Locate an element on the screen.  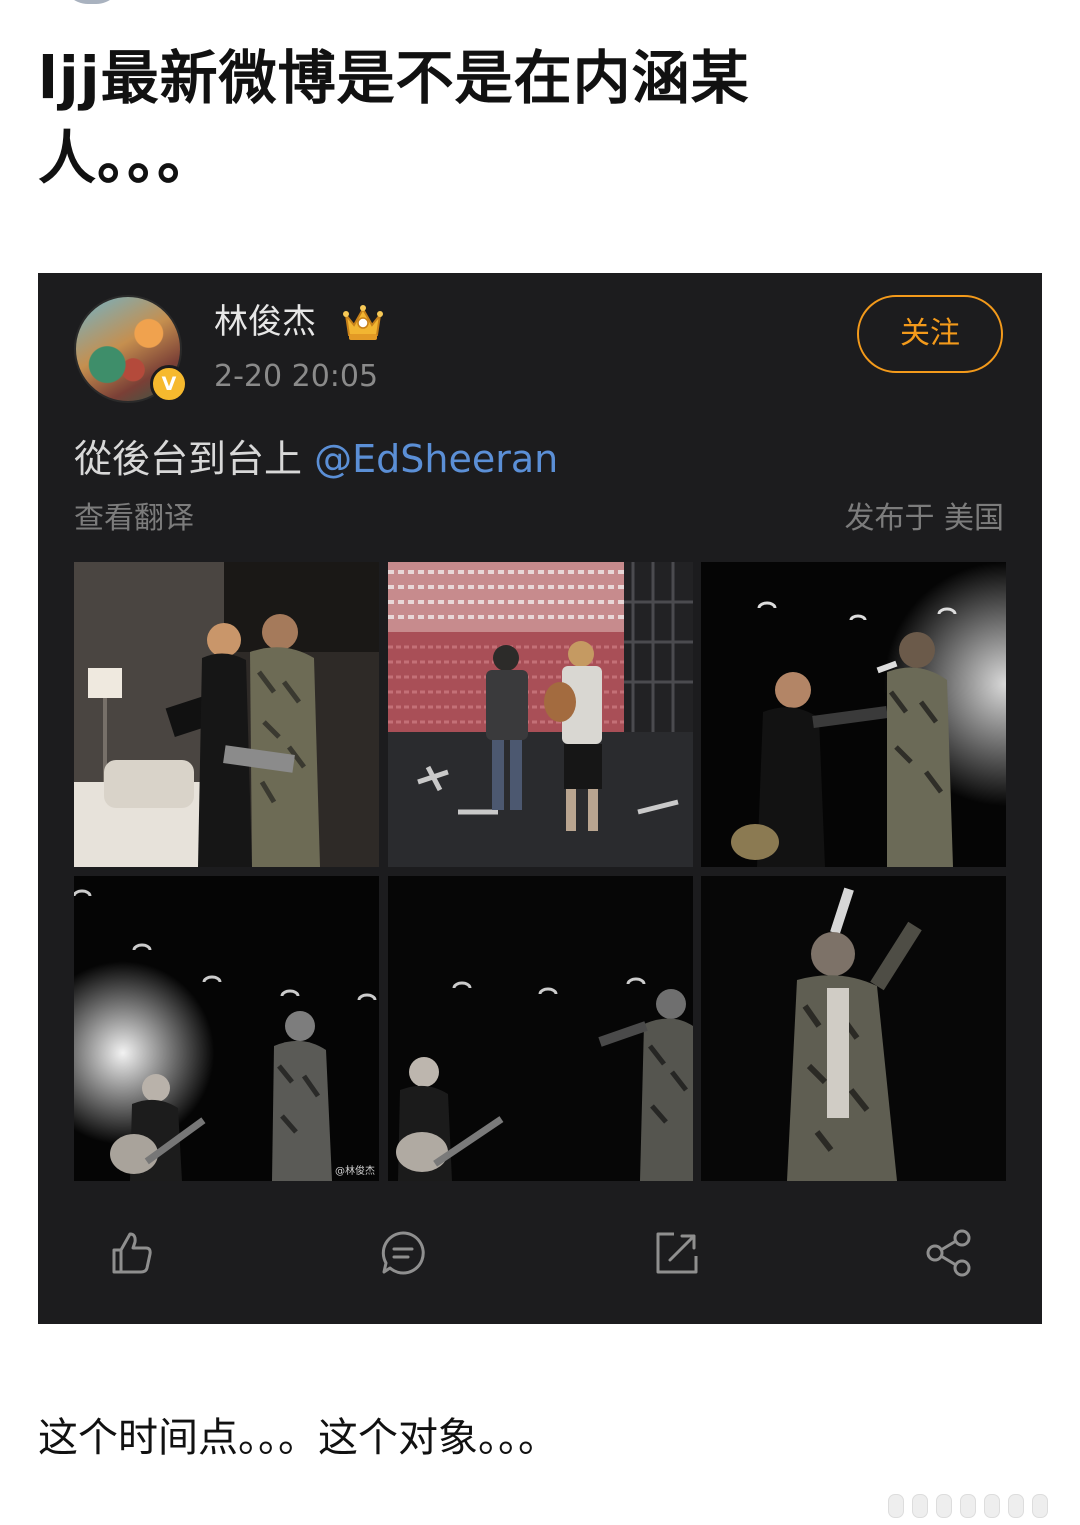
photo-backstage is located at coordinates (226, 714).